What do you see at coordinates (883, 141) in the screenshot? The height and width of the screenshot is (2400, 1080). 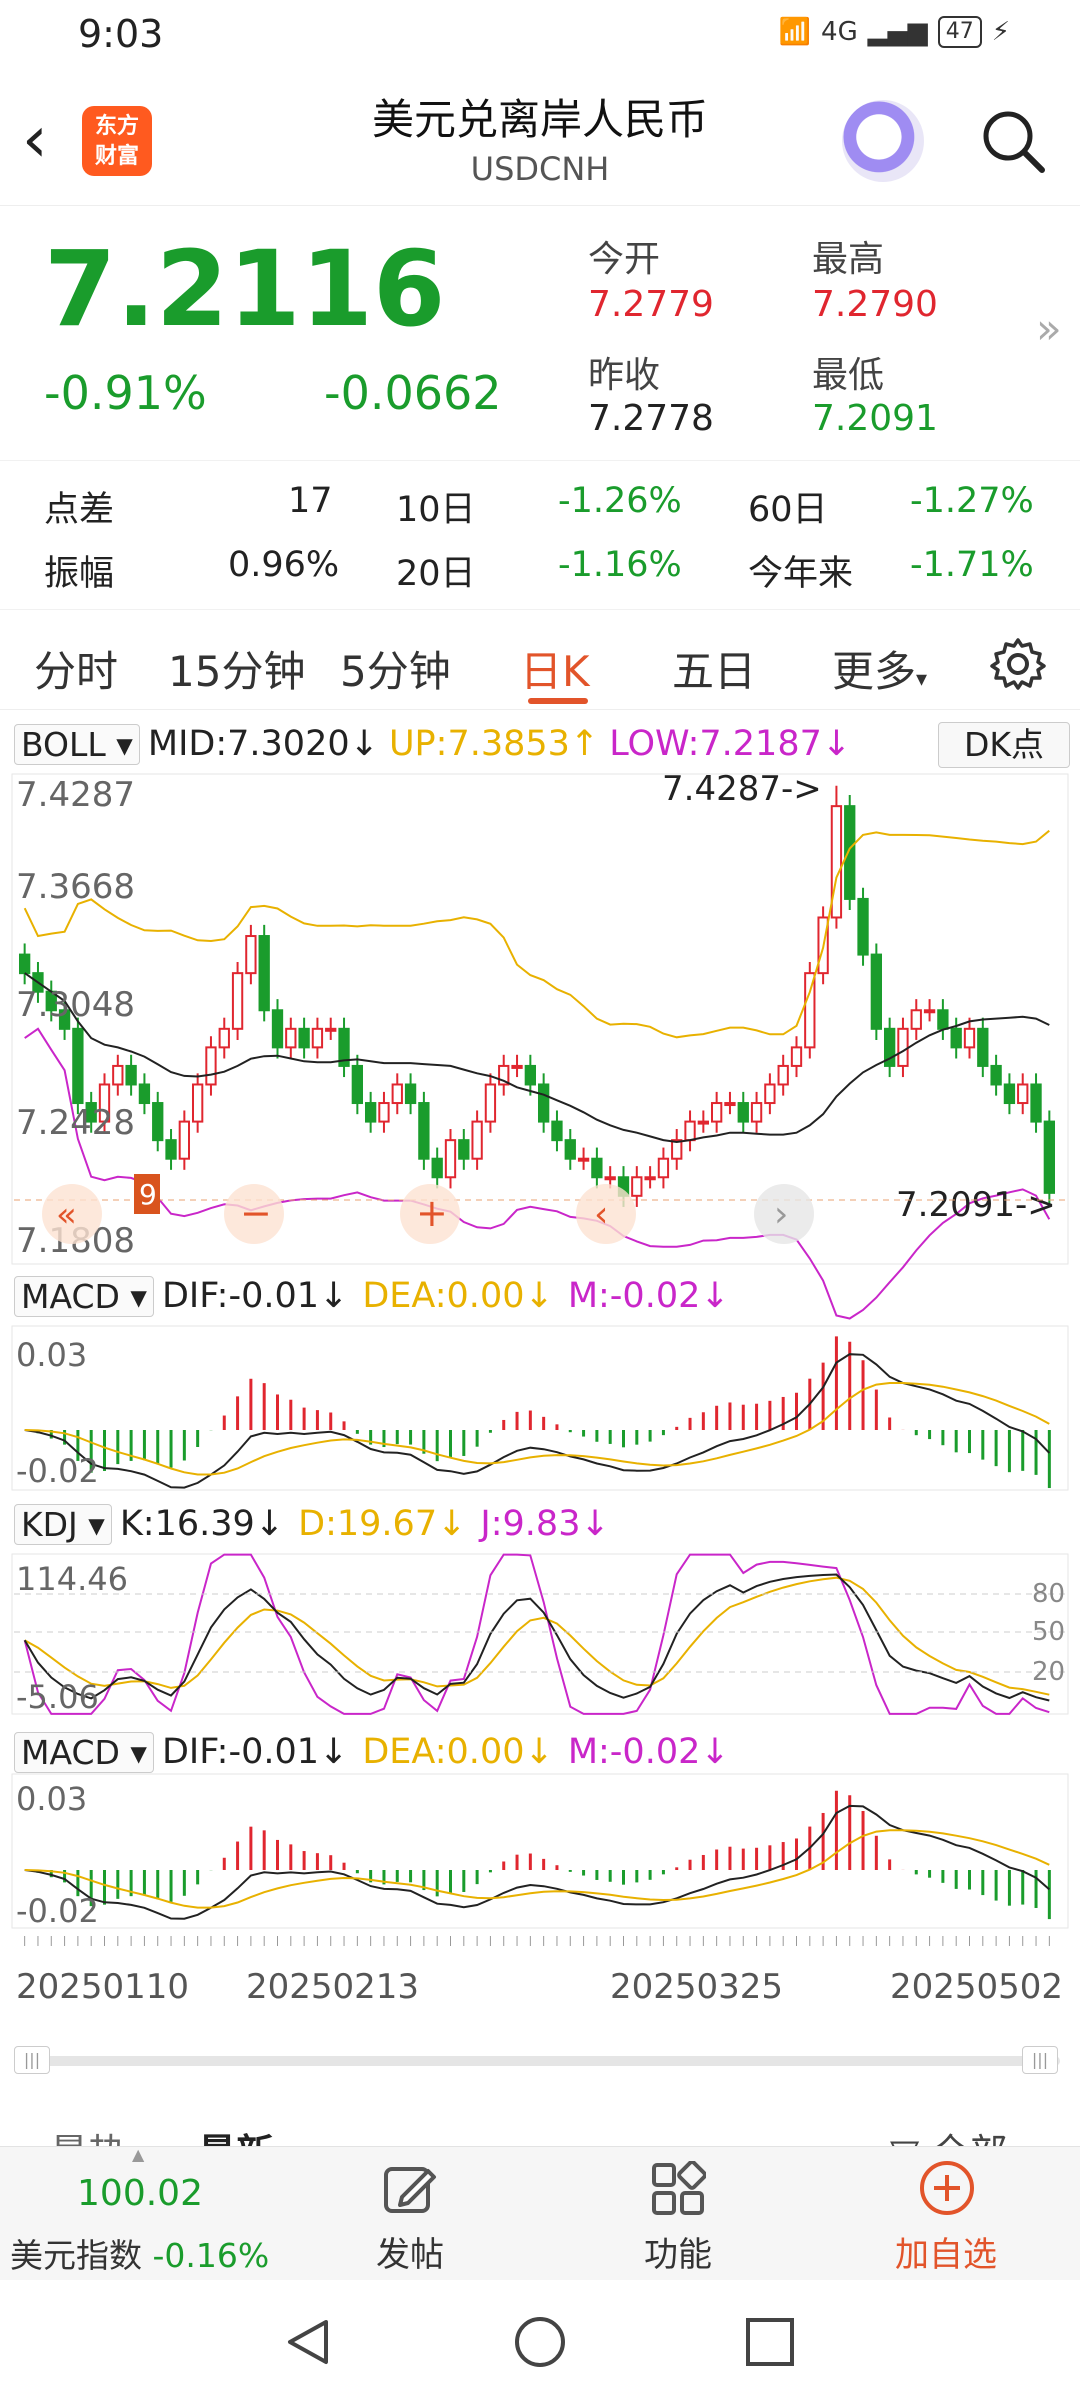 I see `assistant-robot-icon` at bounding box center [883, 141].